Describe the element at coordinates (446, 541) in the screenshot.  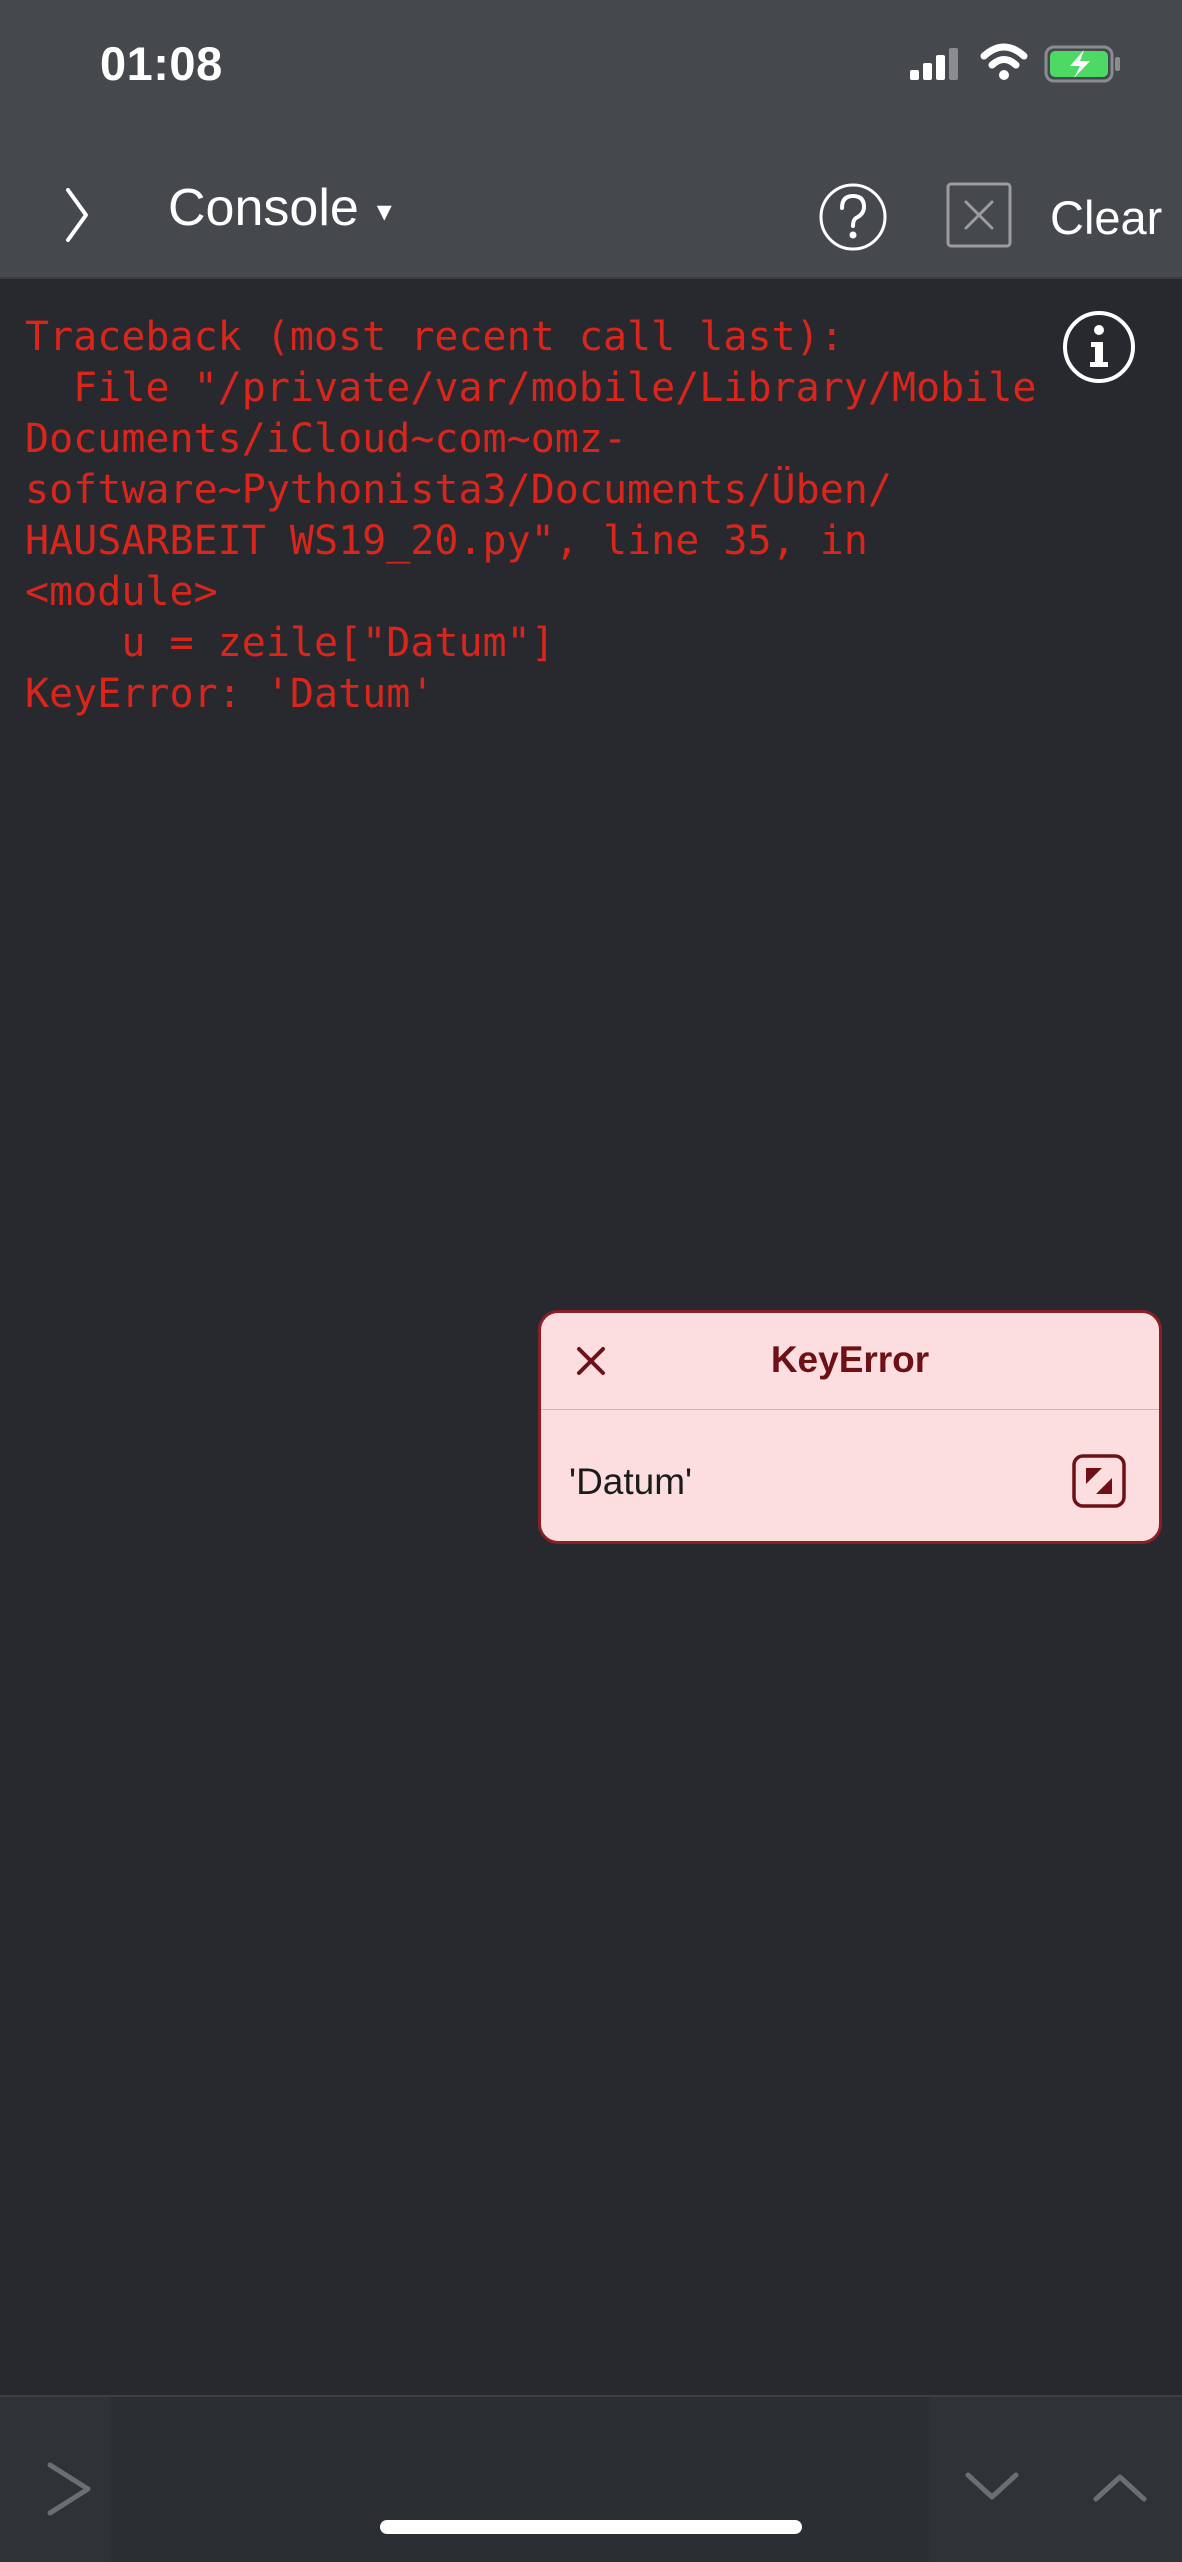
I see `console-line: HAUSARBEIT WS19_20.py", line 35, in` at that location.